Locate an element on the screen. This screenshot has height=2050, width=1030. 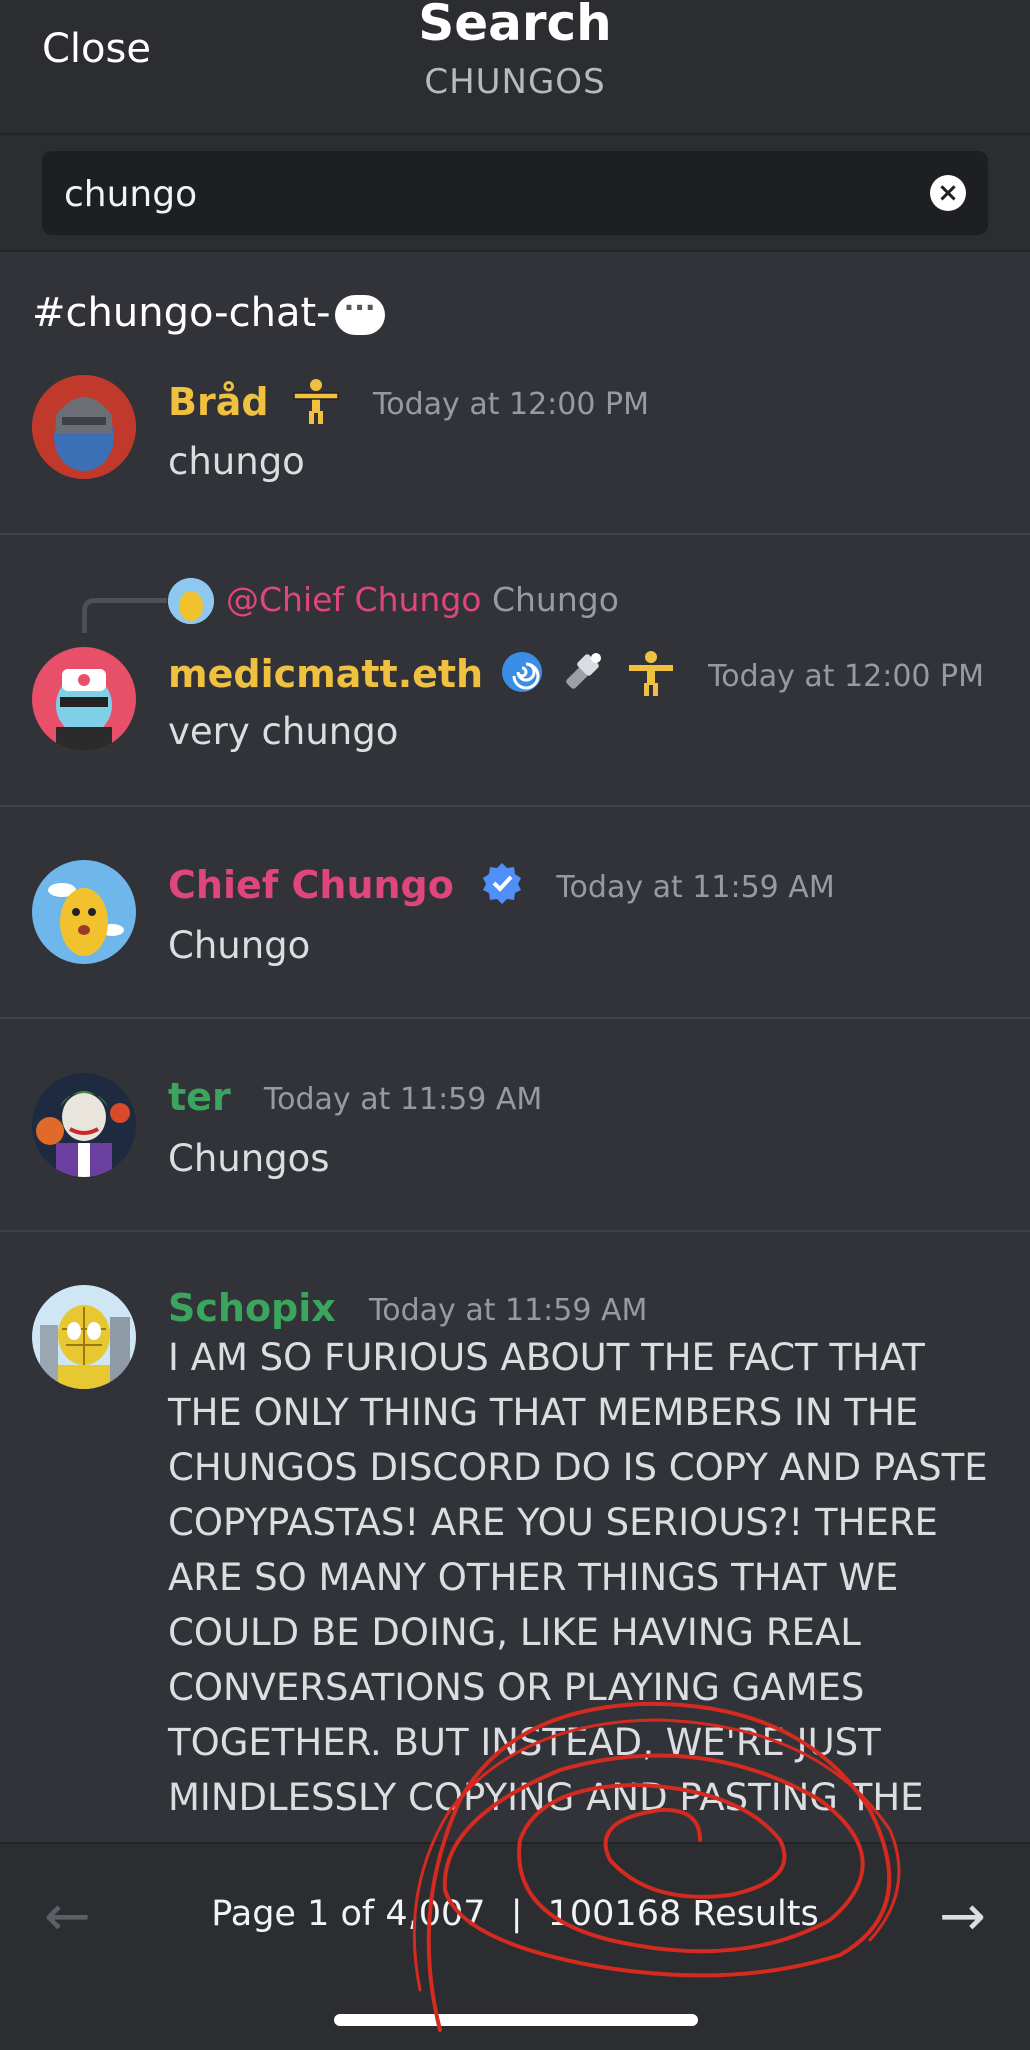
spiral-emoji-icon is located at coordinates (522, 676).